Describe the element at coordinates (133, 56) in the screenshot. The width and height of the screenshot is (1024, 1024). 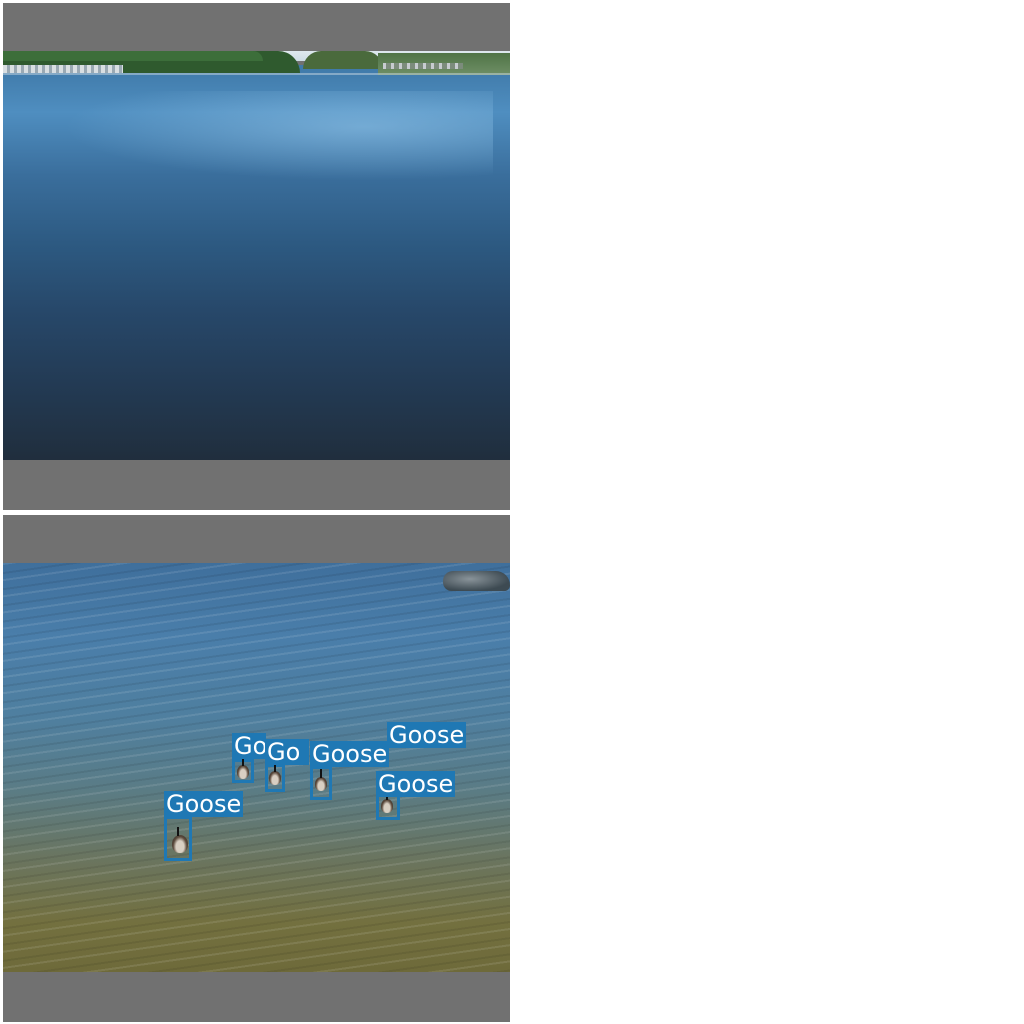
I see `tree-canopy-left` at that location.